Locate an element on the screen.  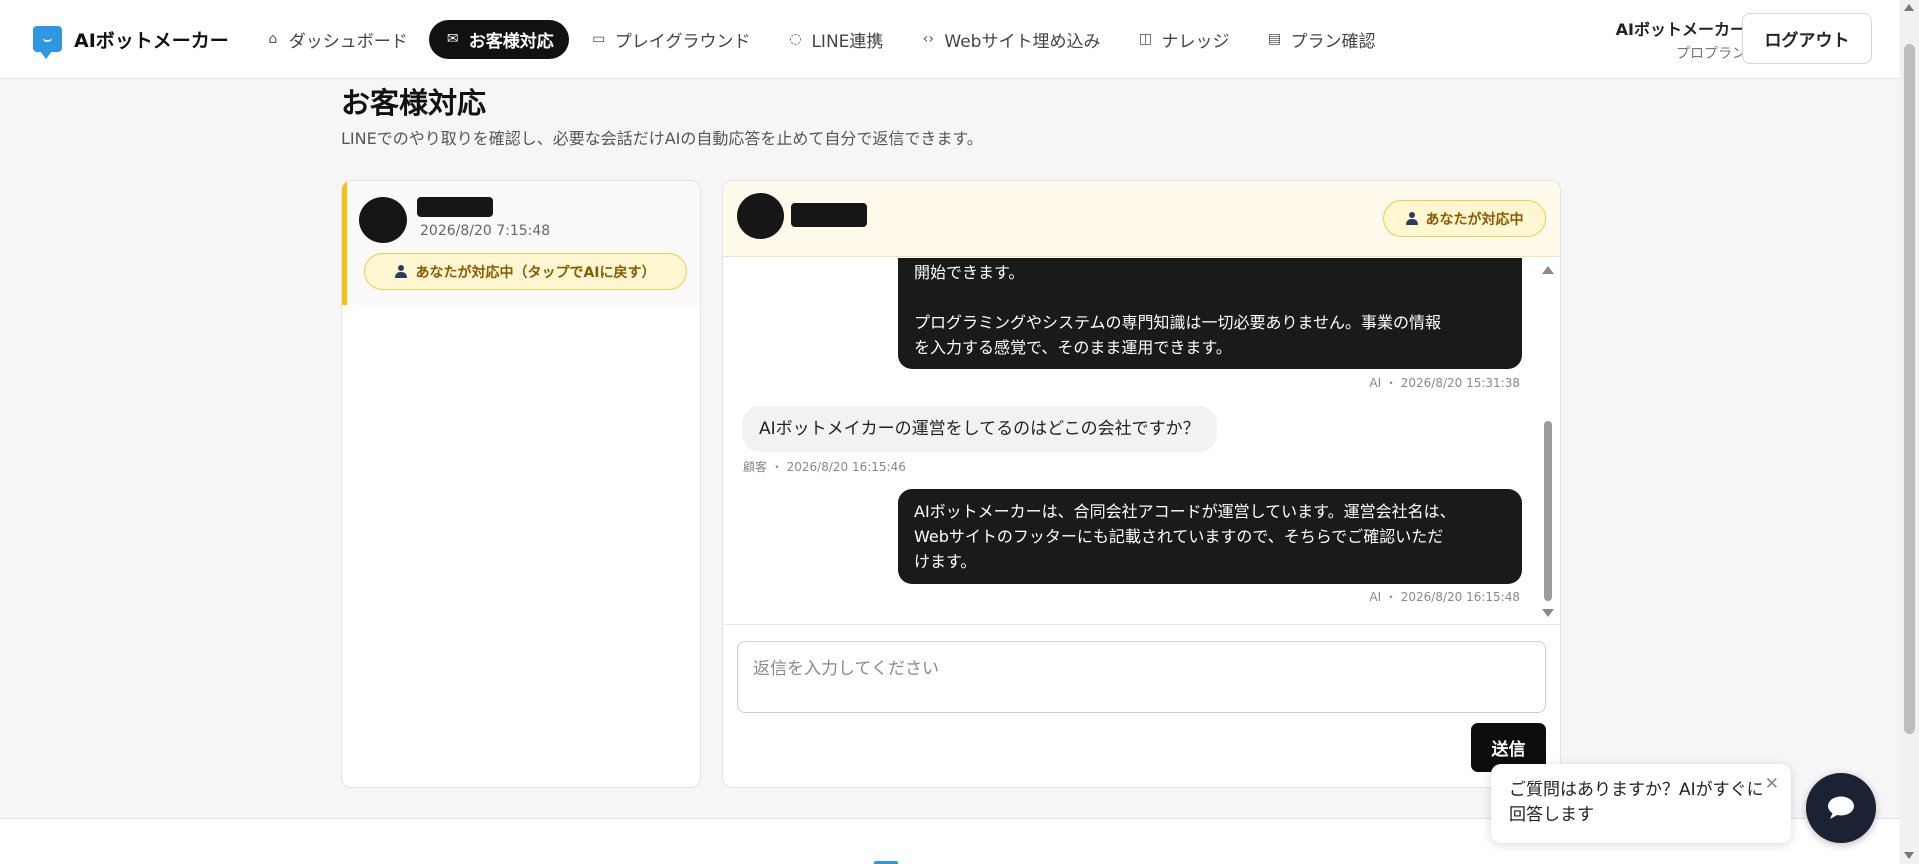
message-line: プログラミングやシステムの専門知識は一切必要ありません。事業の情報 is located at coordinates (1178, 322).